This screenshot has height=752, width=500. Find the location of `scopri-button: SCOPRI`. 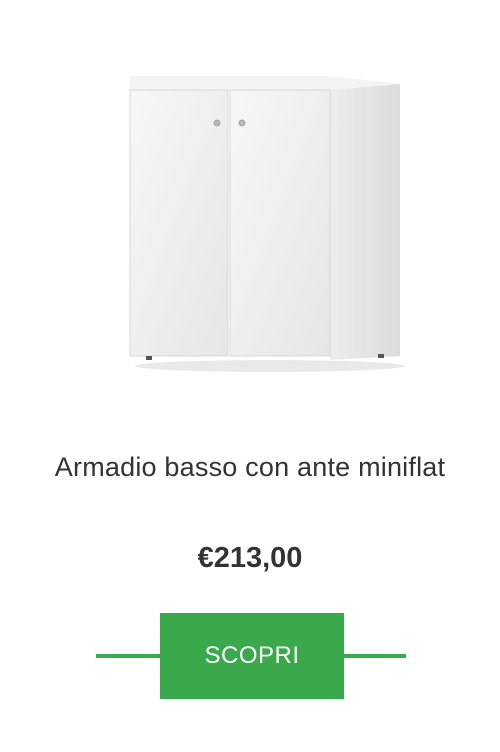

scopri-button: SCOPRI is located at coordinates (252, 656).